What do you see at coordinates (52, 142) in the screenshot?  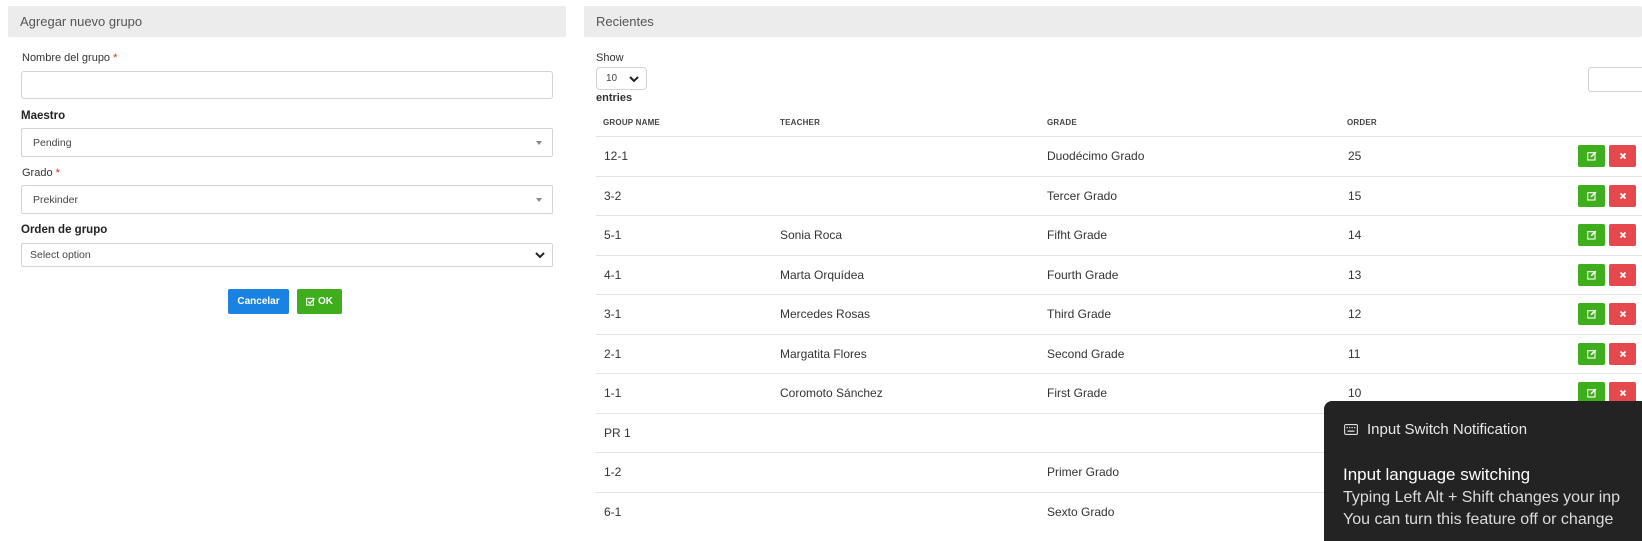 I see `teacher-select-value: Pending` at bounding box center [52, 142].